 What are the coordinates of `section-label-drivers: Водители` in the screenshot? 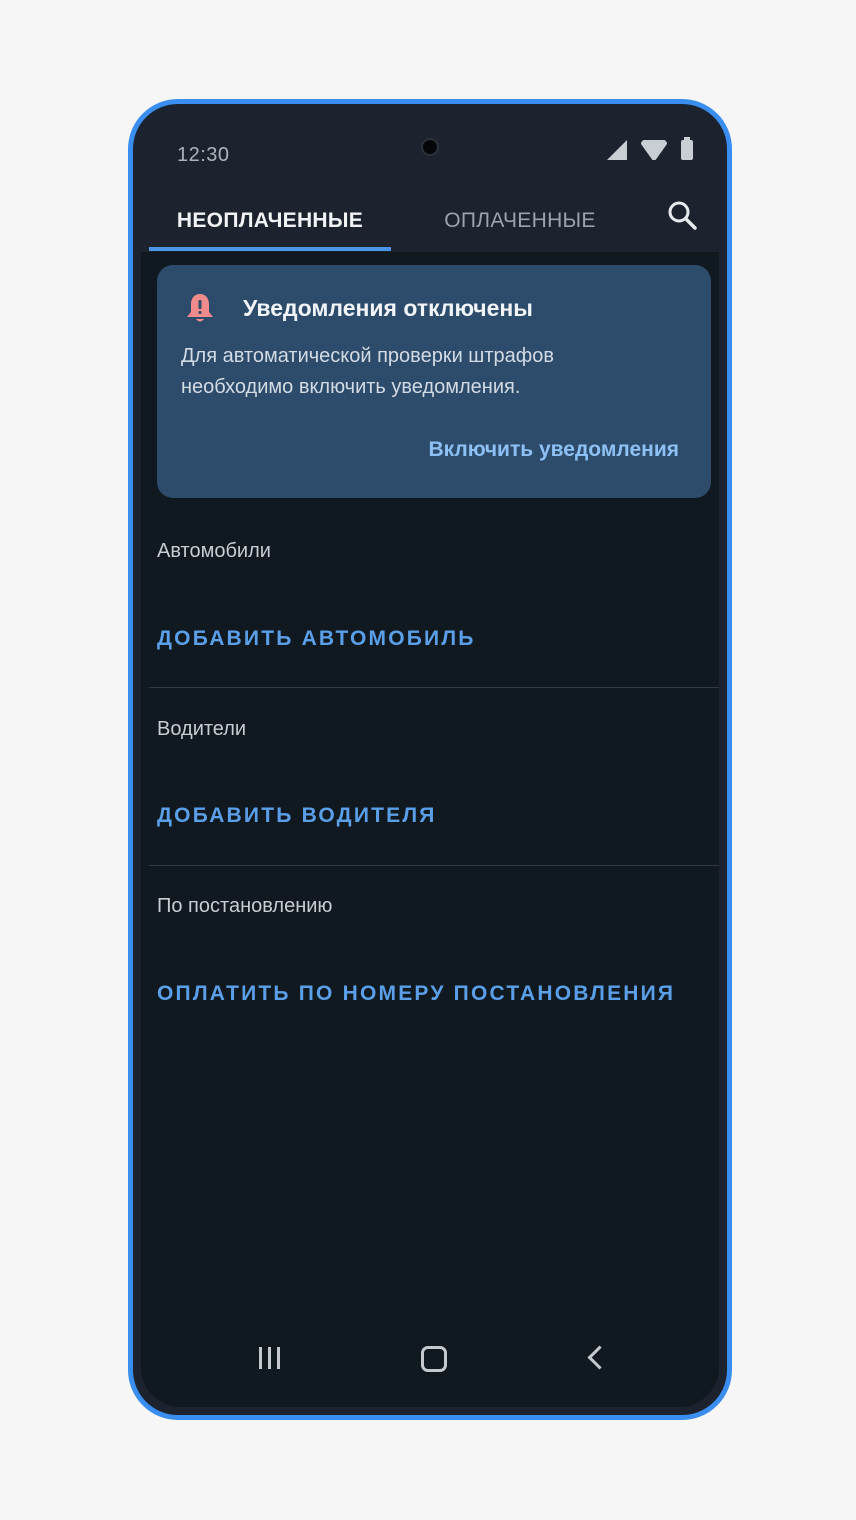 It's located at (202, 729).